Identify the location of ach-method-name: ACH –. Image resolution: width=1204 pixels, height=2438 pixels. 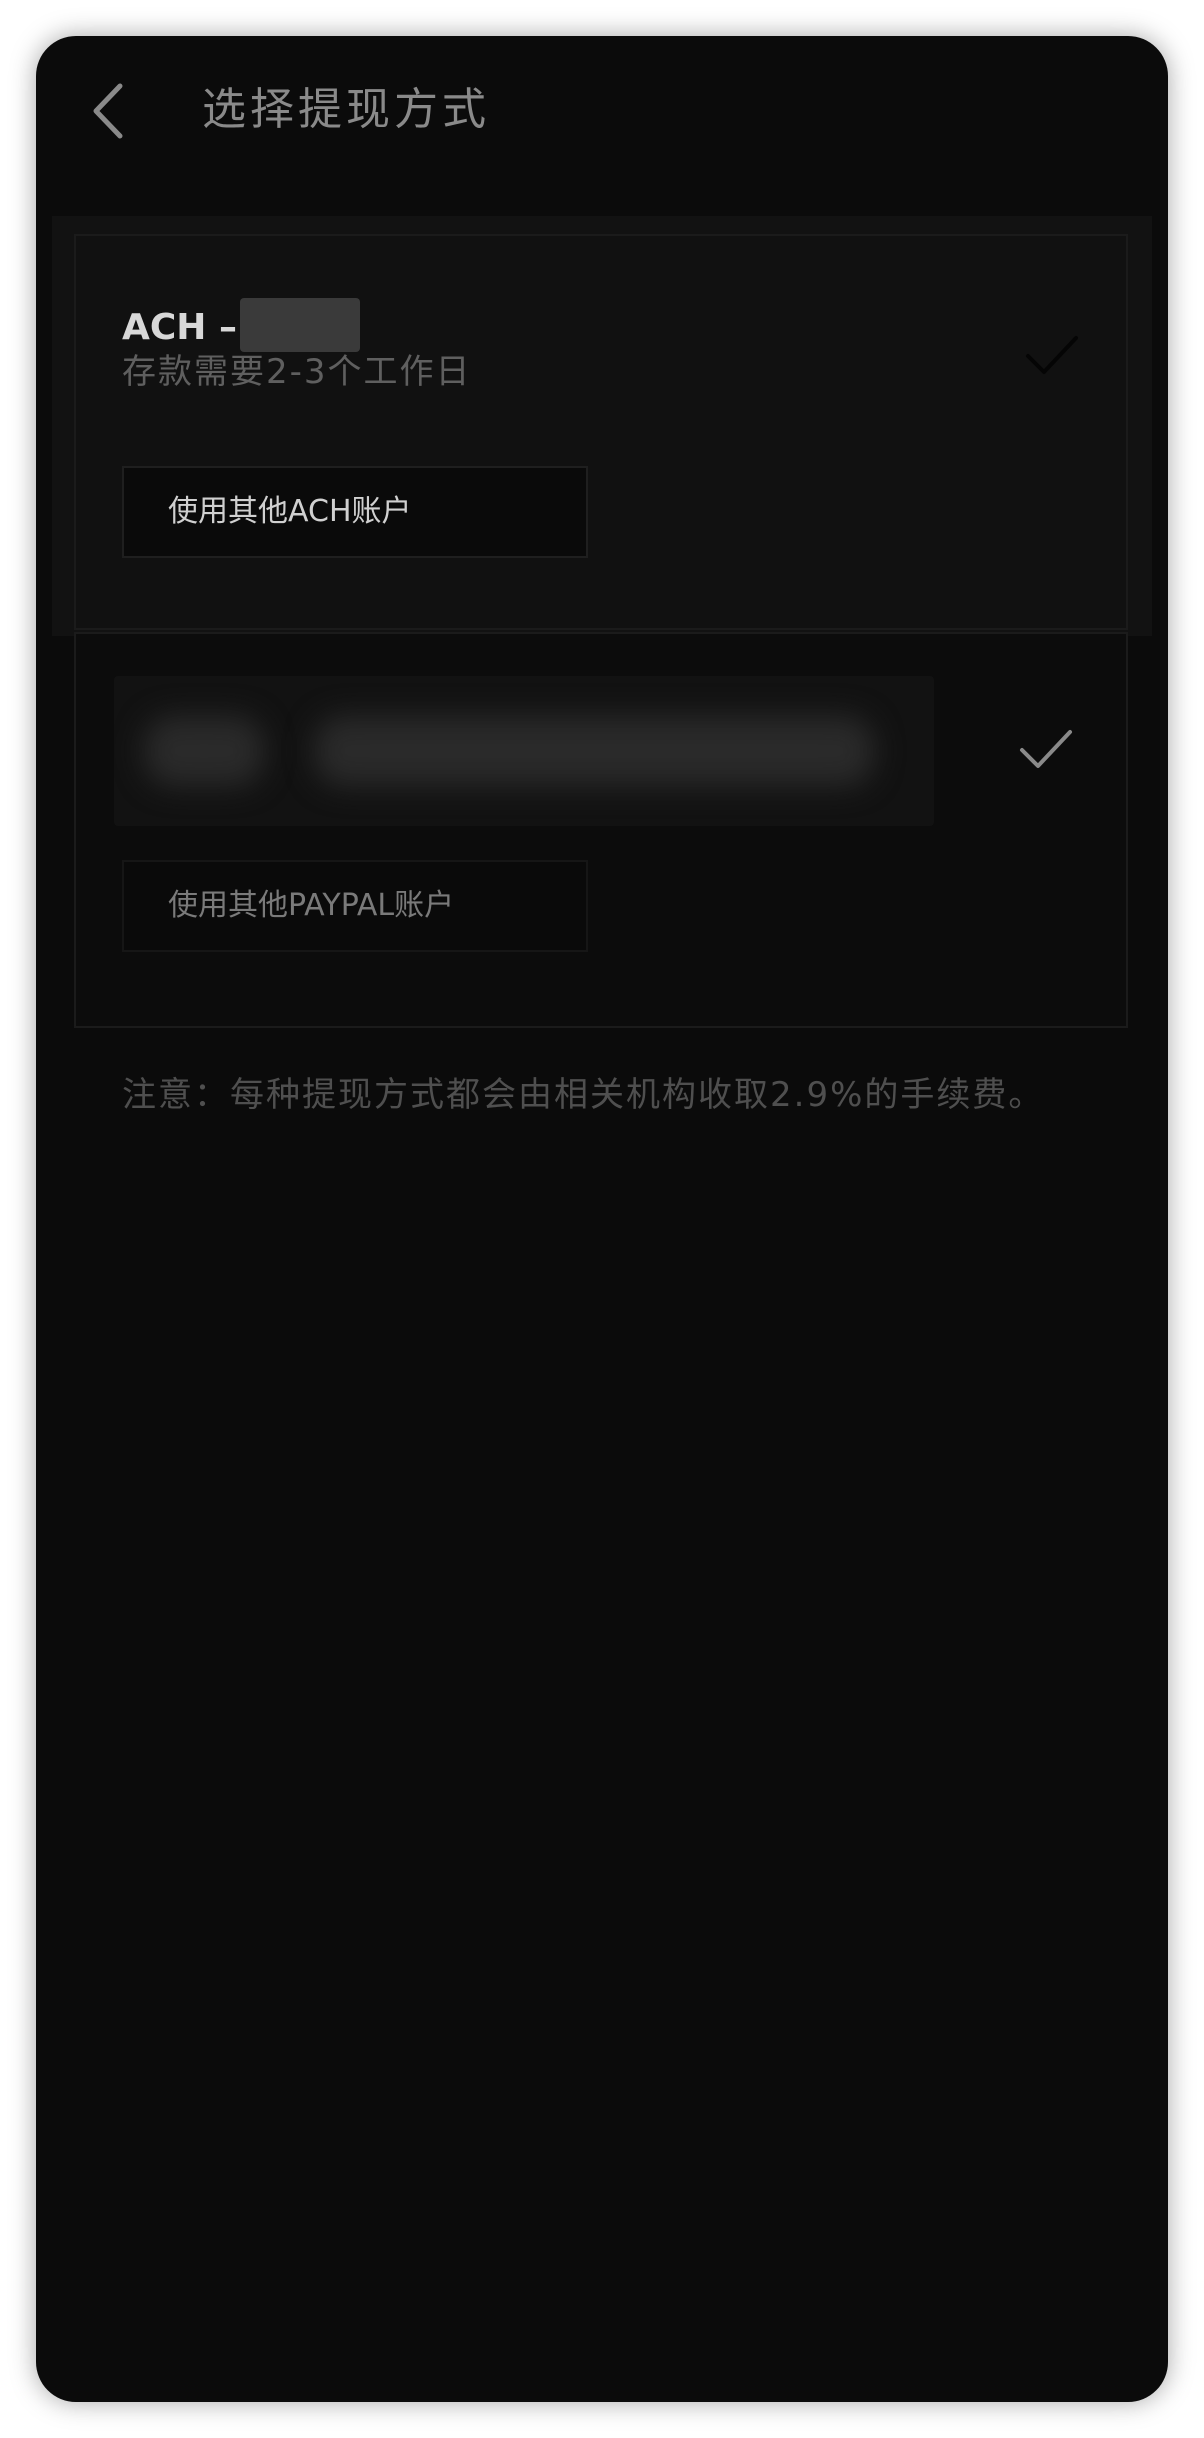
(179, 327).